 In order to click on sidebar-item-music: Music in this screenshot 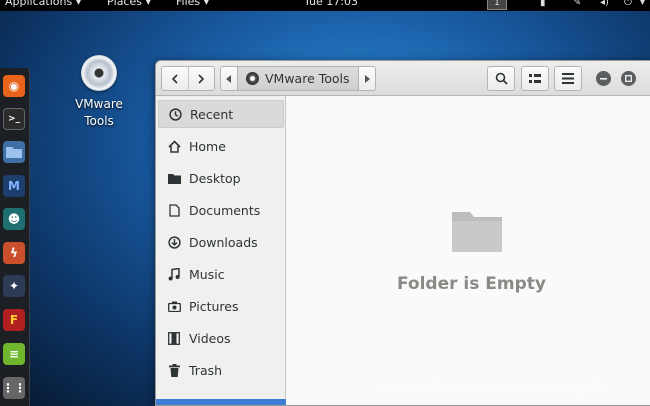, I will do `click(221, 274)`.